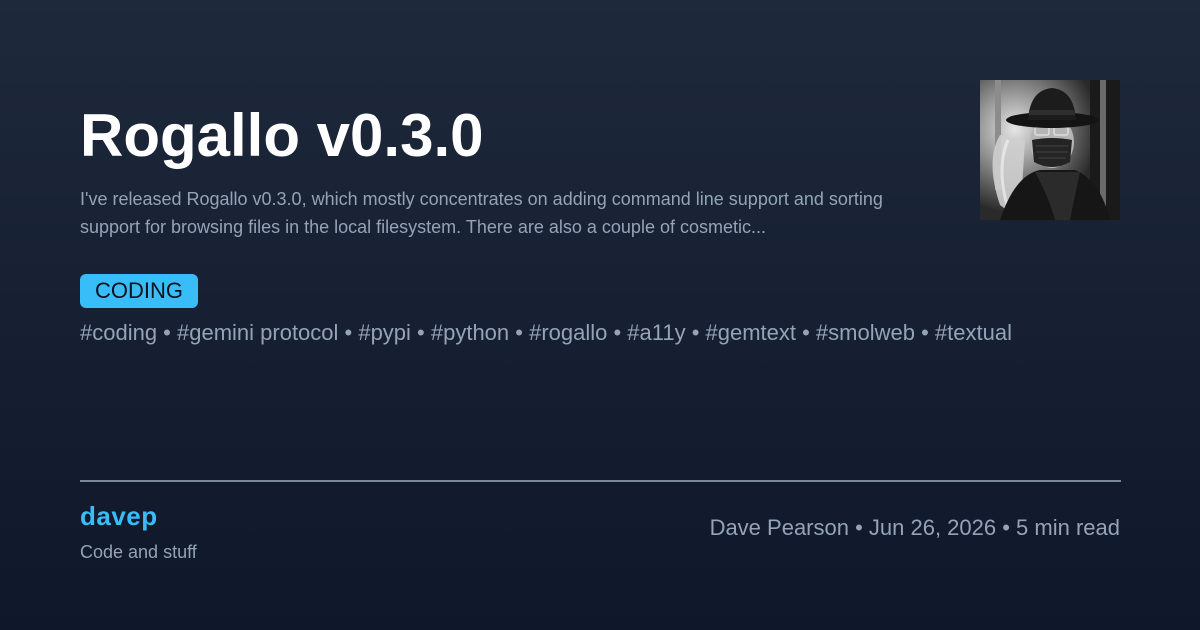 The image size is (1200, 630). What do you see at coordinates (138, 552) in the screenshot?
I see `site-tagline: Code and stuff` at bounding box center [138, 552].